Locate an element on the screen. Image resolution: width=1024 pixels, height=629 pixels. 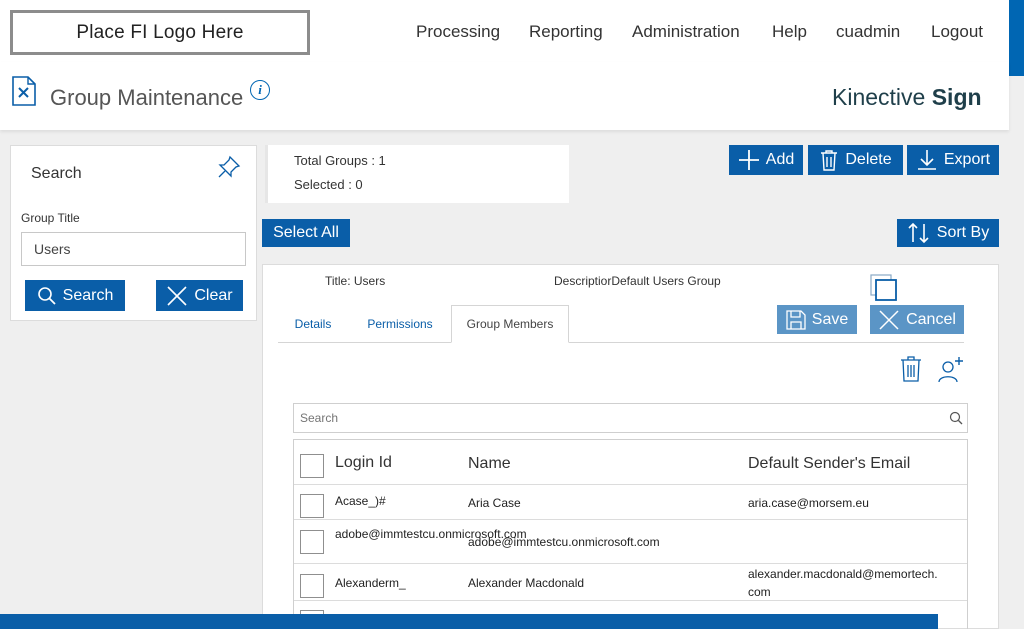
delete-button: Delete is located at coordinates (855, 160).